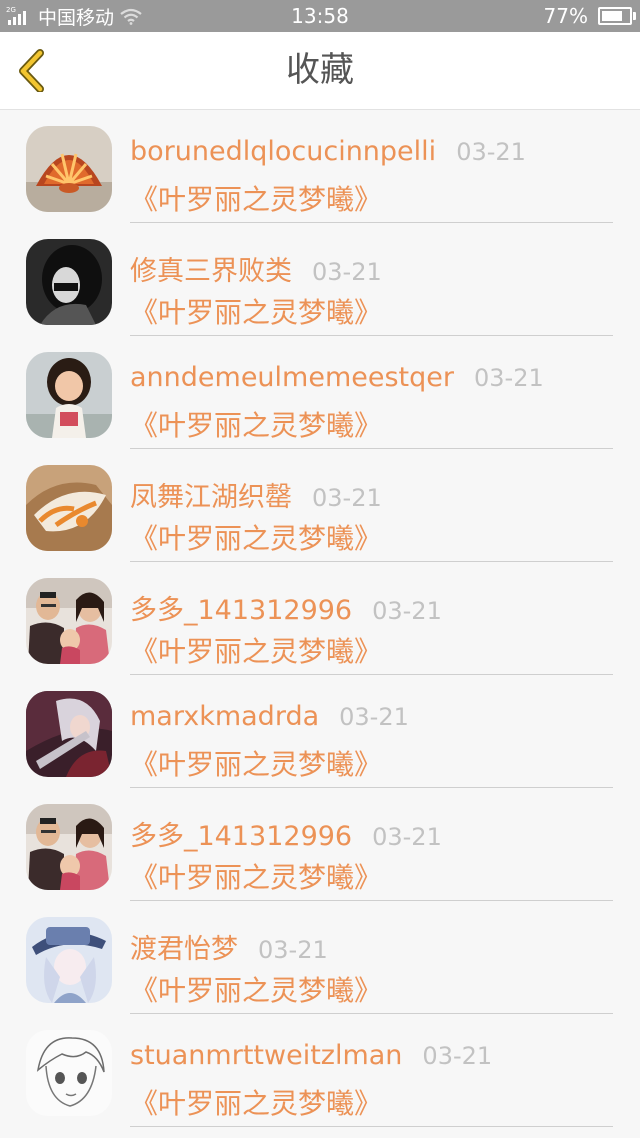  Describe the element at coordinates (371, 1126) in the screenshot. I see `divider` at that location.